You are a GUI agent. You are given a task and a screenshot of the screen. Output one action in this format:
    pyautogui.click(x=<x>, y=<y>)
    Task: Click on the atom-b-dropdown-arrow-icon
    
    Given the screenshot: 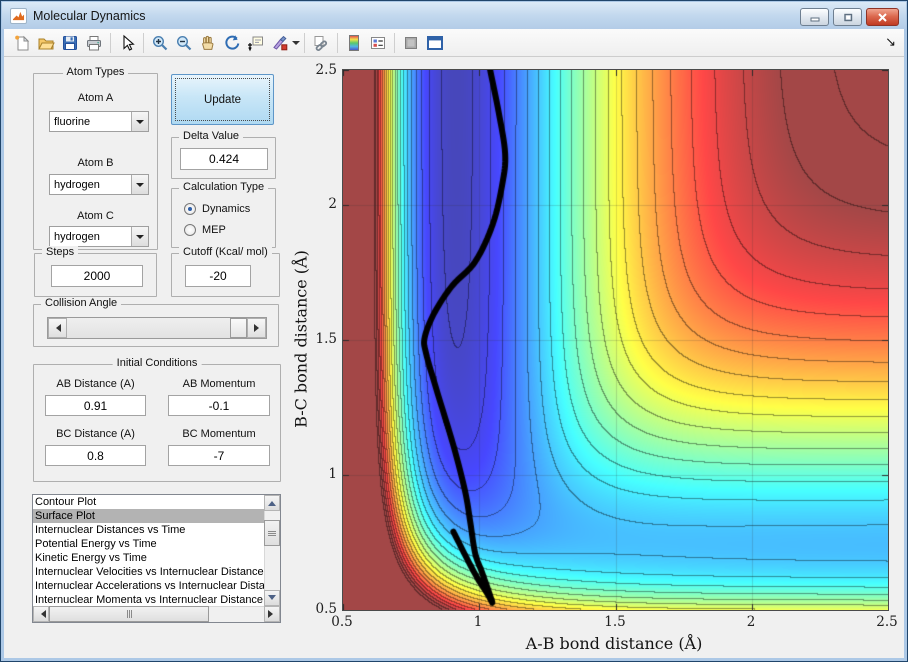 What is the action you would take?
    pyautogui.click(x=139, y=184)
    